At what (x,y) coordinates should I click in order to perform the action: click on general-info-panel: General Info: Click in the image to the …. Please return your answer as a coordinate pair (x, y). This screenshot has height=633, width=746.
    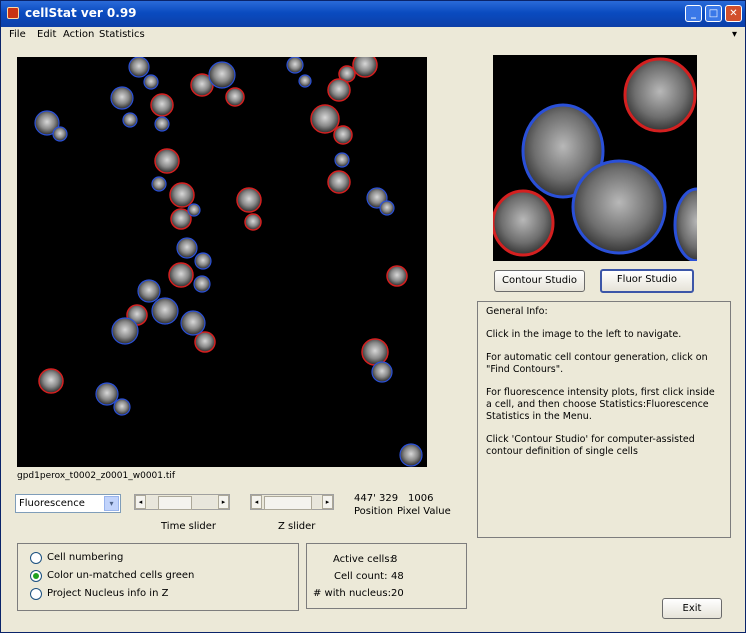
    Looking at the image, I should click on (604, 419).